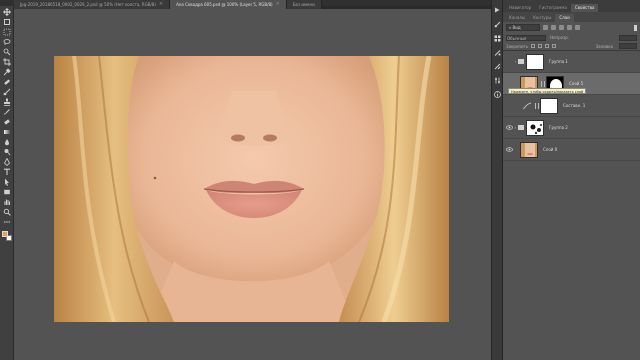  Describe the element at coordinates (553, 27) in the screenshot. I see `adjustment-layer-filter-icon` at that location.